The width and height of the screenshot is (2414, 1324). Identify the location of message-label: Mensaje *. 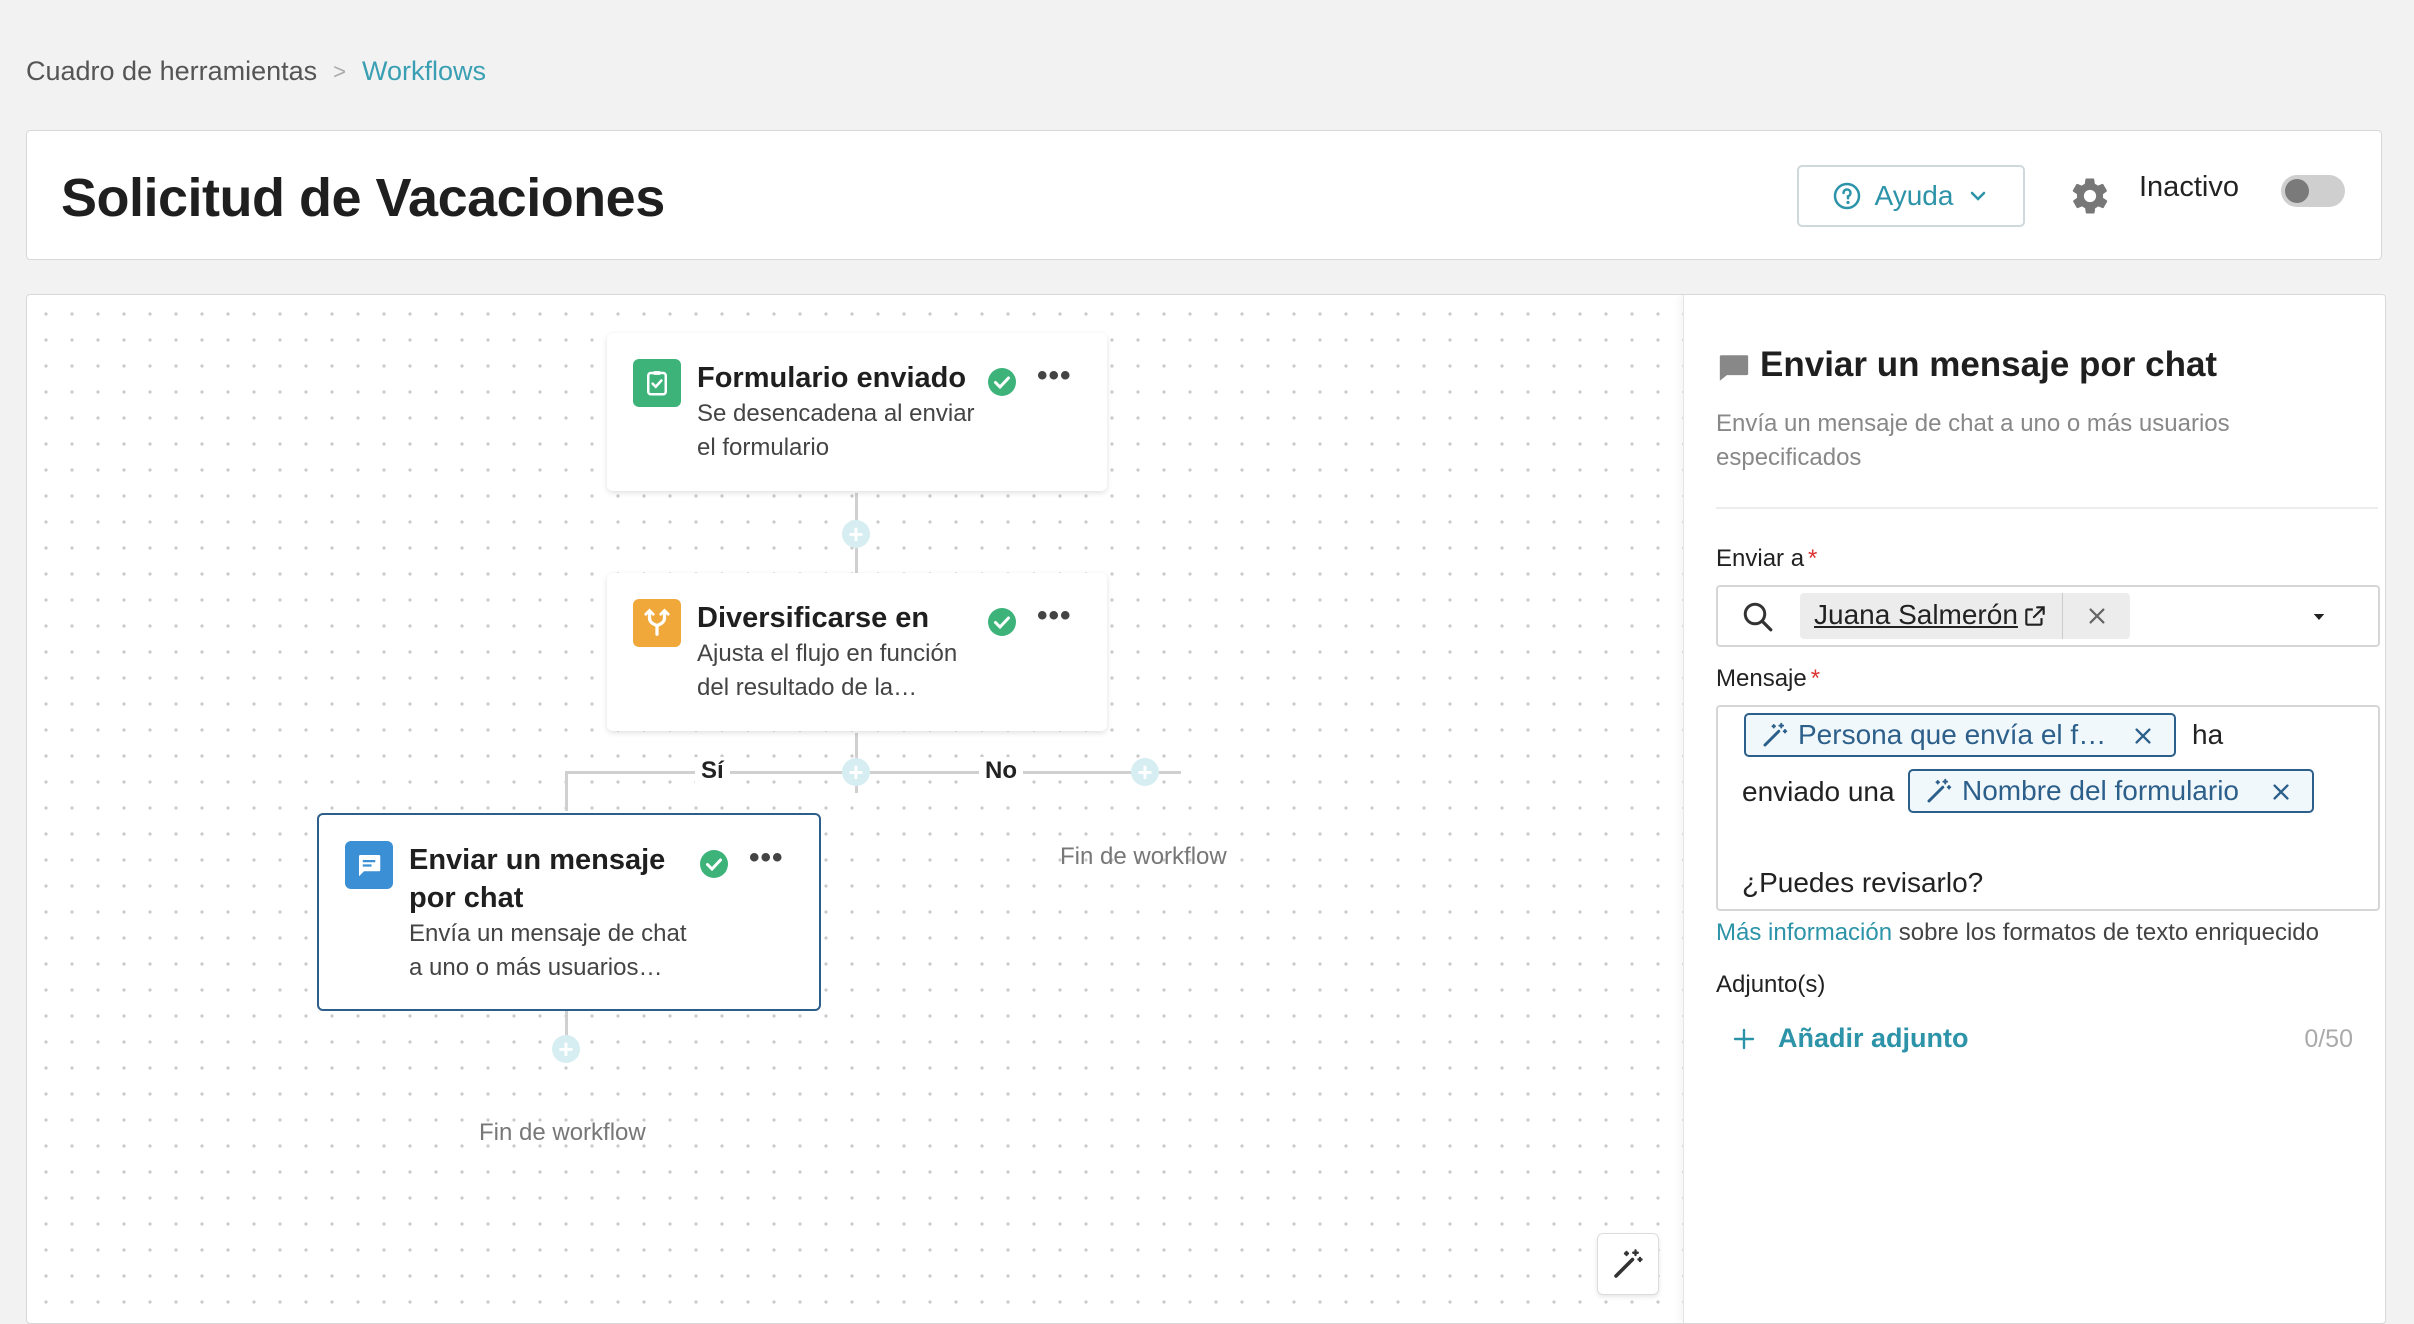
(1768, 679).